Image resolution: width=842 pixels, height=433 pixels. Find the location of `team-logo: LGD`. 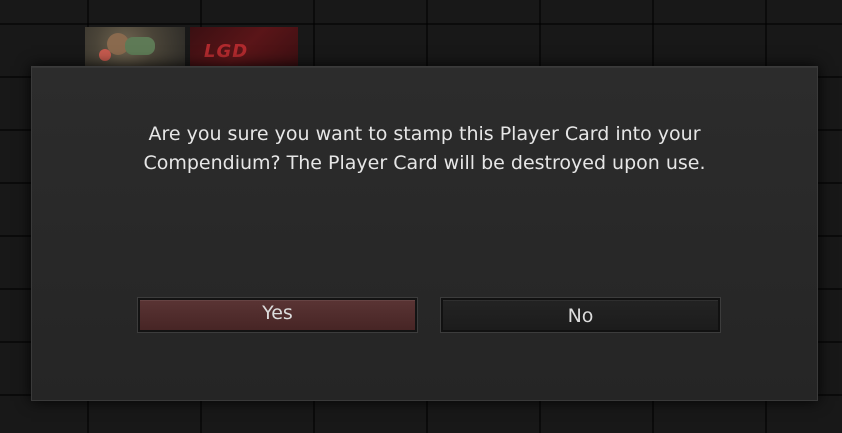

team-logo: LGD is located at coordinates (226, 51).